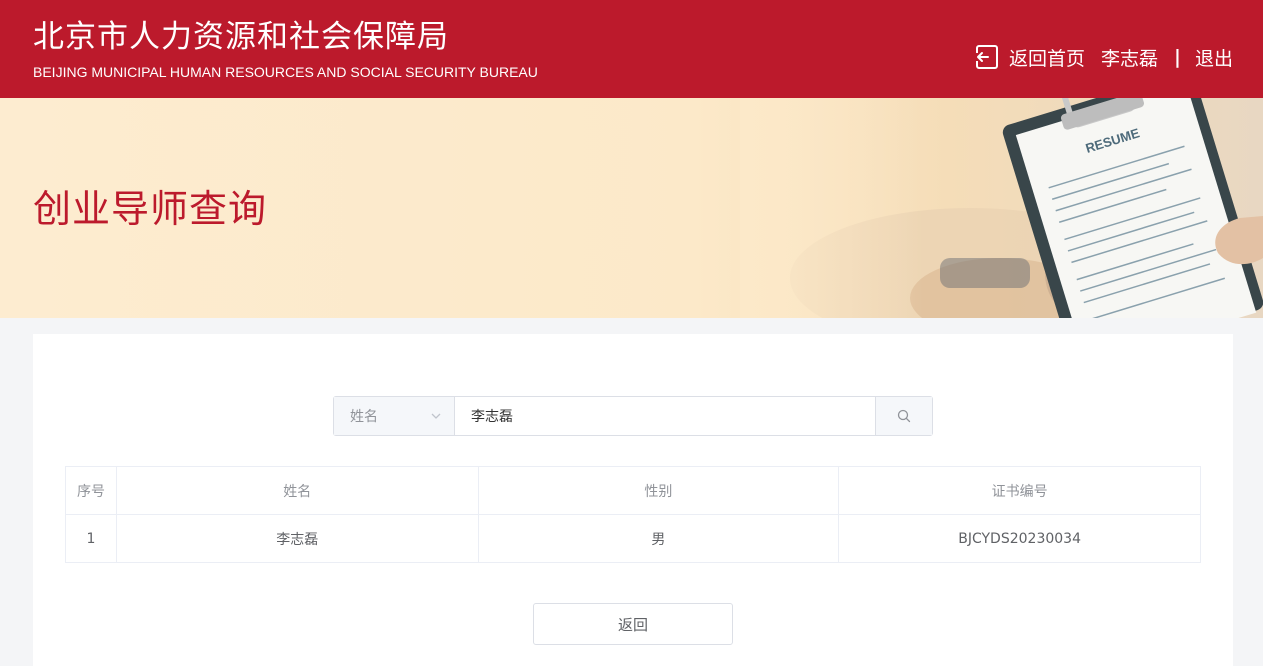  I want to click on search-icon, so click(904, 416).